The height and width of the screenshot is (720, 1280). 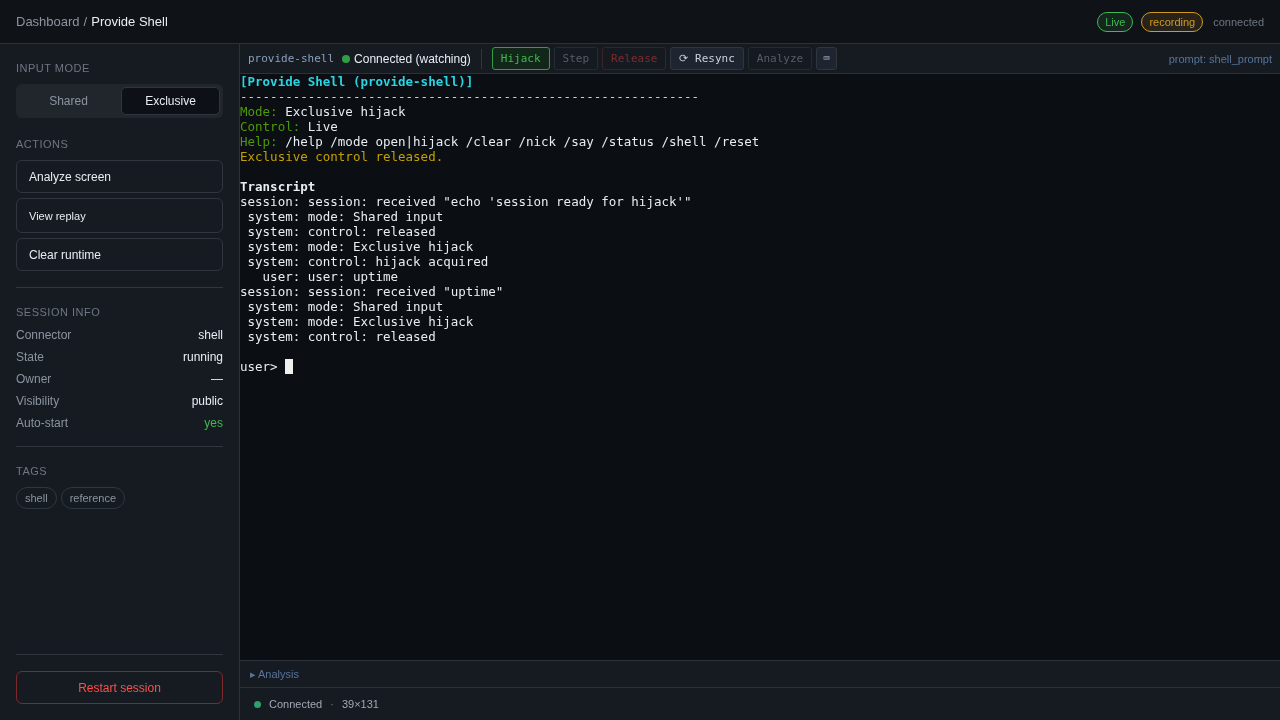 What do you see at coordinates (44, 335) in the screenshot?
I see `info-label: Connector` at bounding box center [44, 335].